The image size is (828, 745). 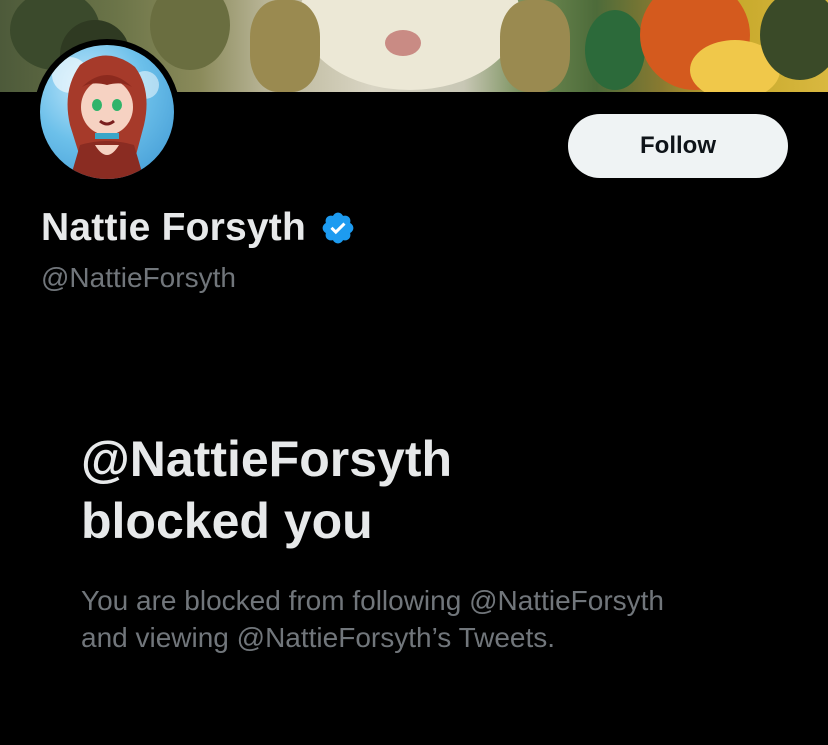 I want to click on blocked-description-line-2: and viewing @NattieForsyth’s Tweets., so click(x=318, y=637).